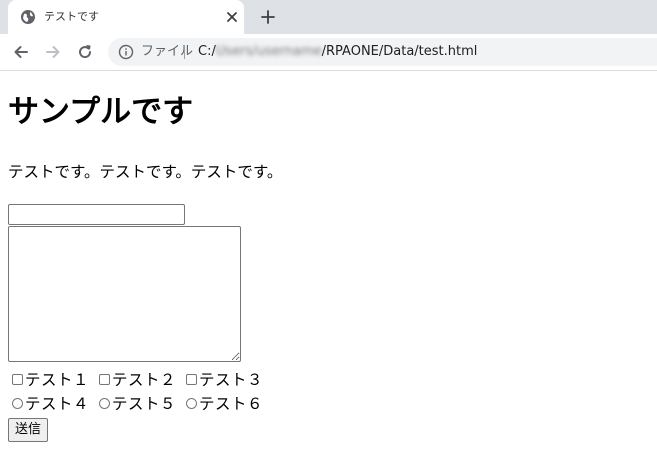 This screenshot has width=657, height=457. What do you see at coordinates (71, 16) in the screenshot?
I see `tab-title: テストです` at bounding box center [71, 16].